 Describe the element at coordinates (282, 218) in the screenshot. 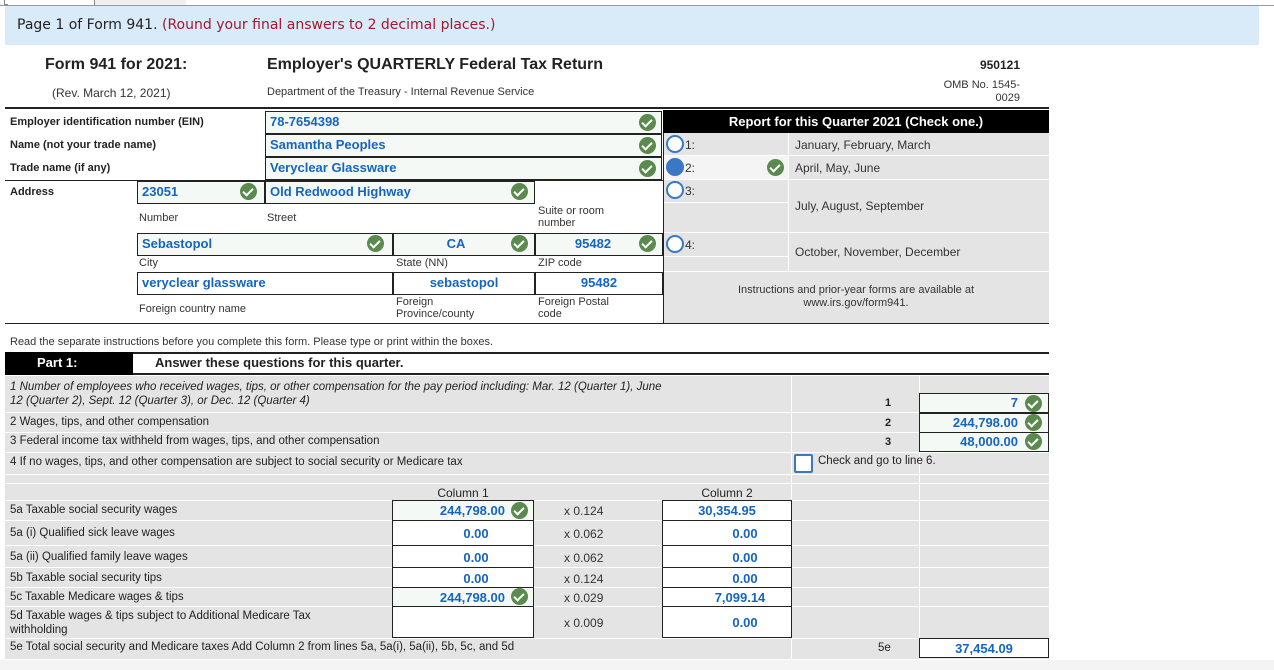

I see `street-label: Street` at that location.